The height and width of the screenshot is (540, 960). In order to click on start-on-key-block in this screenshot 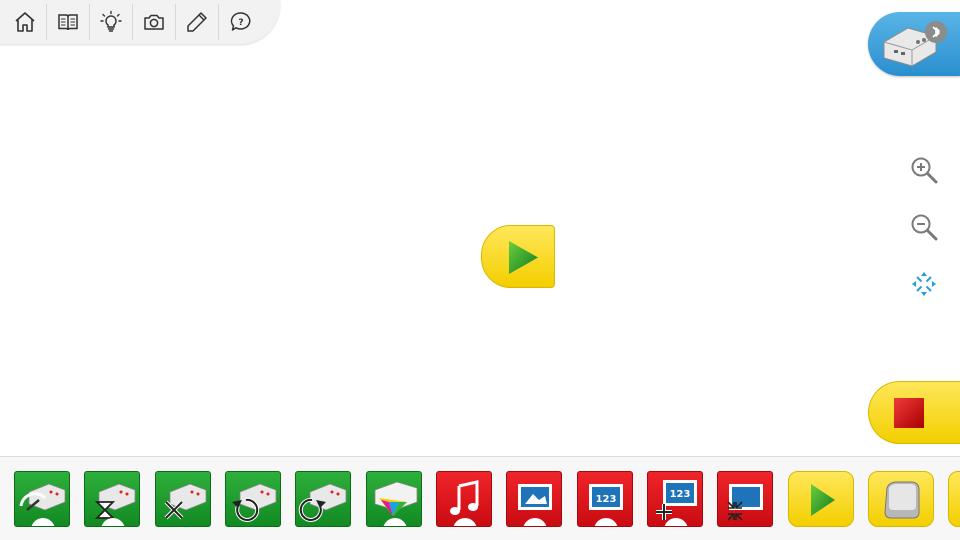, I will do `click(901, 499)`.